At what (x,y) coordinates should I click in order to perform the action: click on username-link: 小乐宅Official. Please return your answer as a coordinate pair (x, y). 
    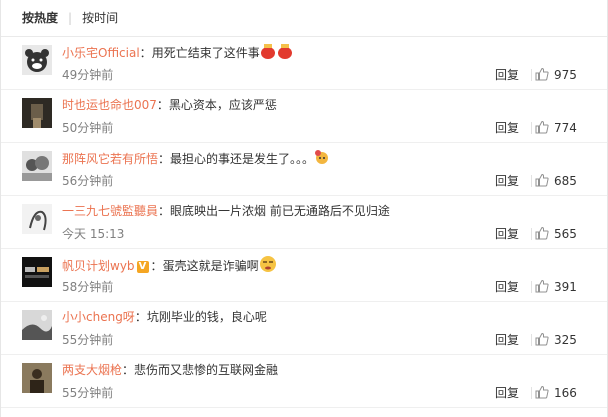
    Looking at the image, I should click on (101, 53).